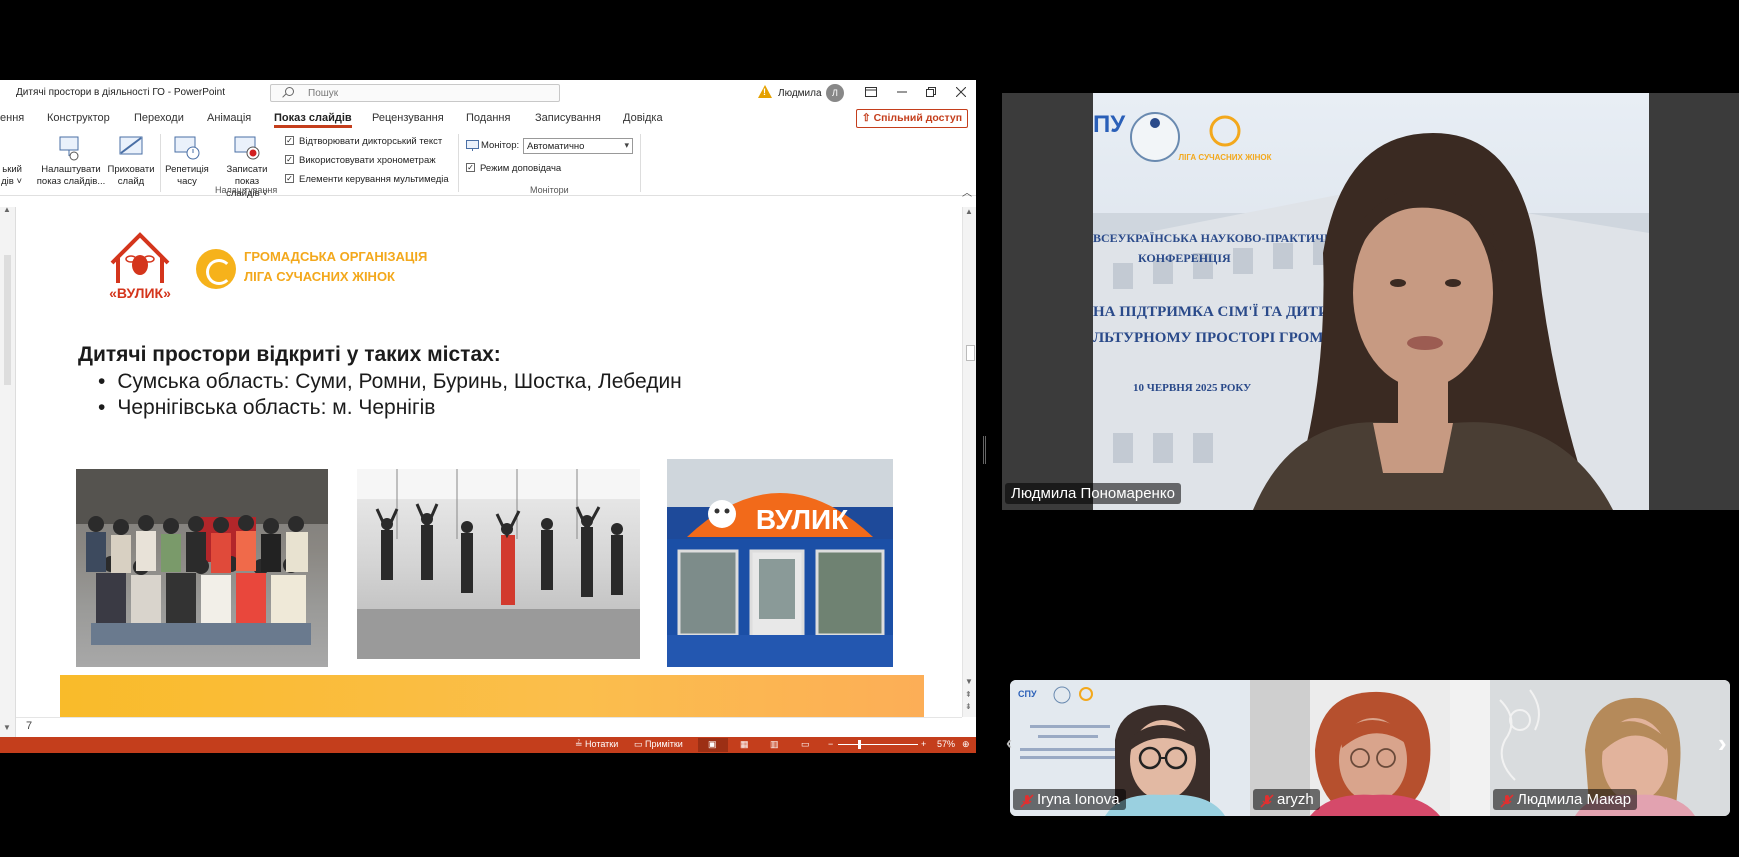  What do you see at coordinates (946, 744) in the screenshot?
I see `zoom-level: 57%` at bounding box center [946, 744].